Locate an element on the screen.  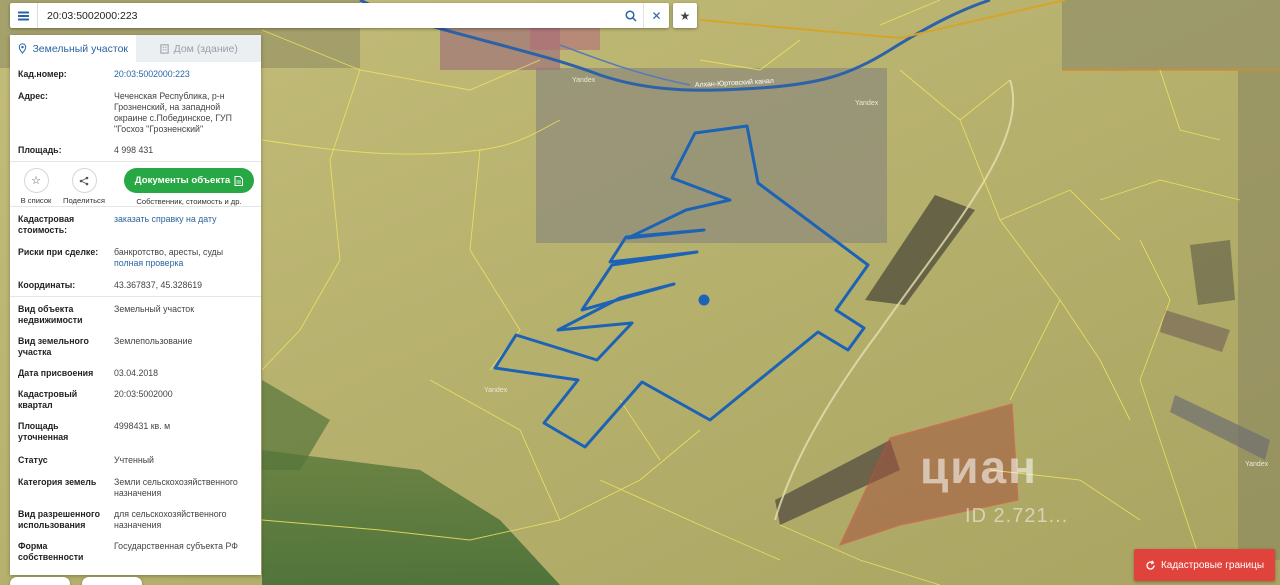
tab-land-plot: Земельный участок is located at coordinates (73, 48).